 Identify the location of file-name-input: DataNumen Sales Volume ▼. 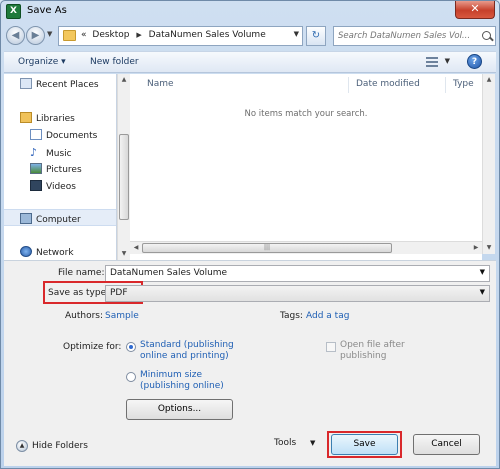
(297, 273).